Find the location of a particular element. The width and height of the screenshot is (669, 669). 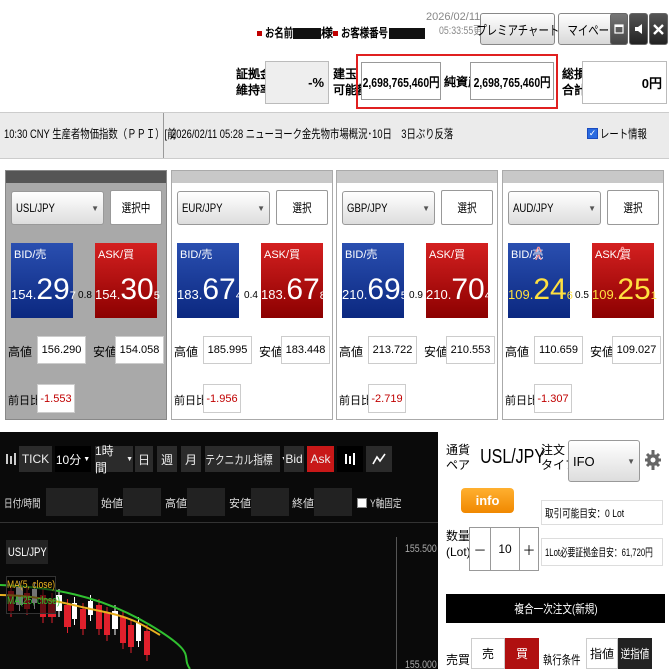

margin-value-text: -% is located at coordinates (316, 82).